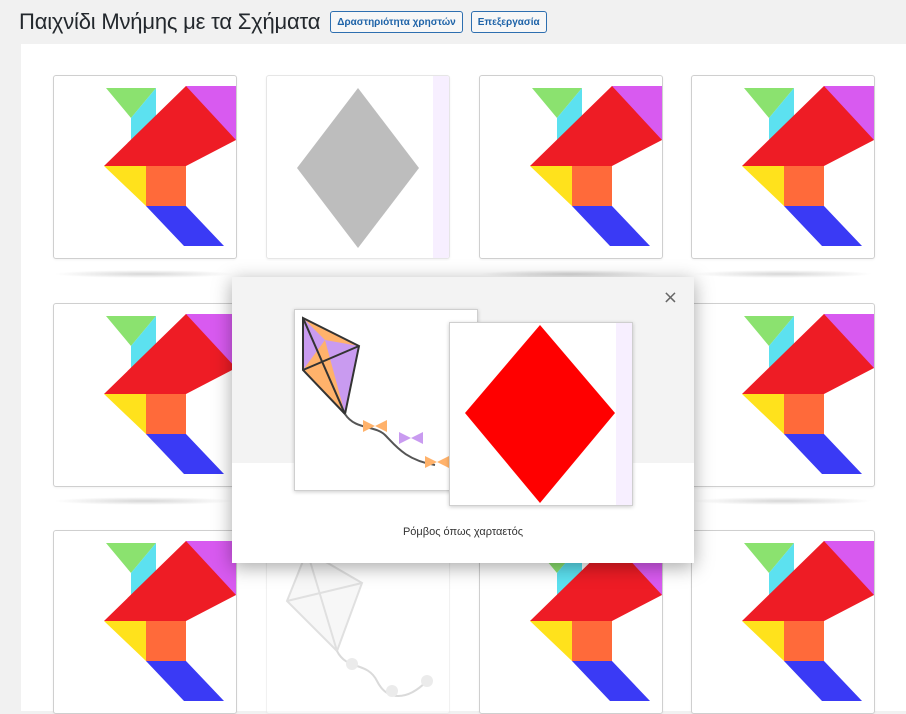 Image resolution: width=906 pixels, height=714 pixels. Describe the element at coordinates (170, 21) in the screenshot. I see `page-title: Παιχνίδι Μνήμης με τα Σχήματα` at that location.